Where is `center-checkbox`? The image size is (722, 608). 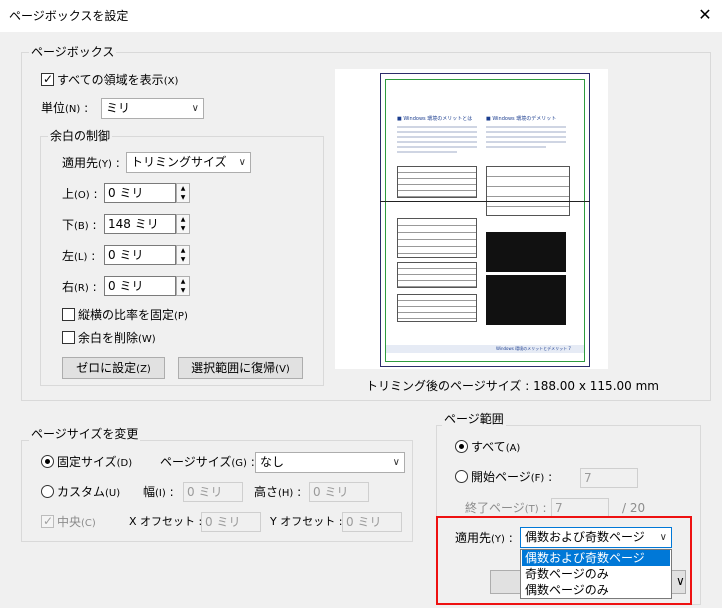
center-checkbox is located at coordinates (47, 521).